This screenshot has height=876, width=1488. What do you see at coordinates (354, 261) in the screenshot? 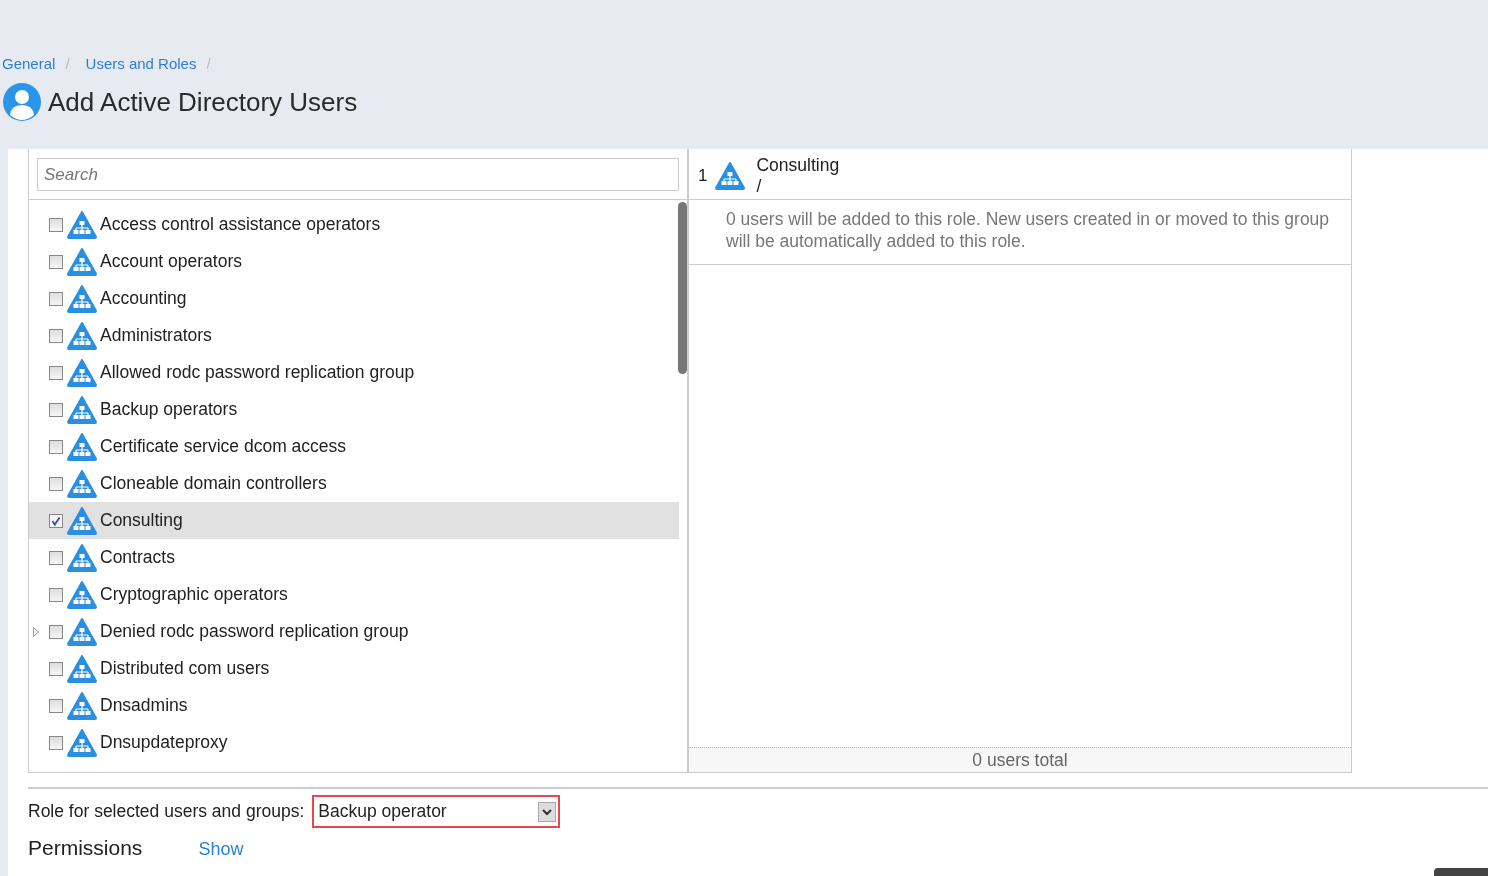
I see `group-row: Account operators` at bounding box center [354, 261].